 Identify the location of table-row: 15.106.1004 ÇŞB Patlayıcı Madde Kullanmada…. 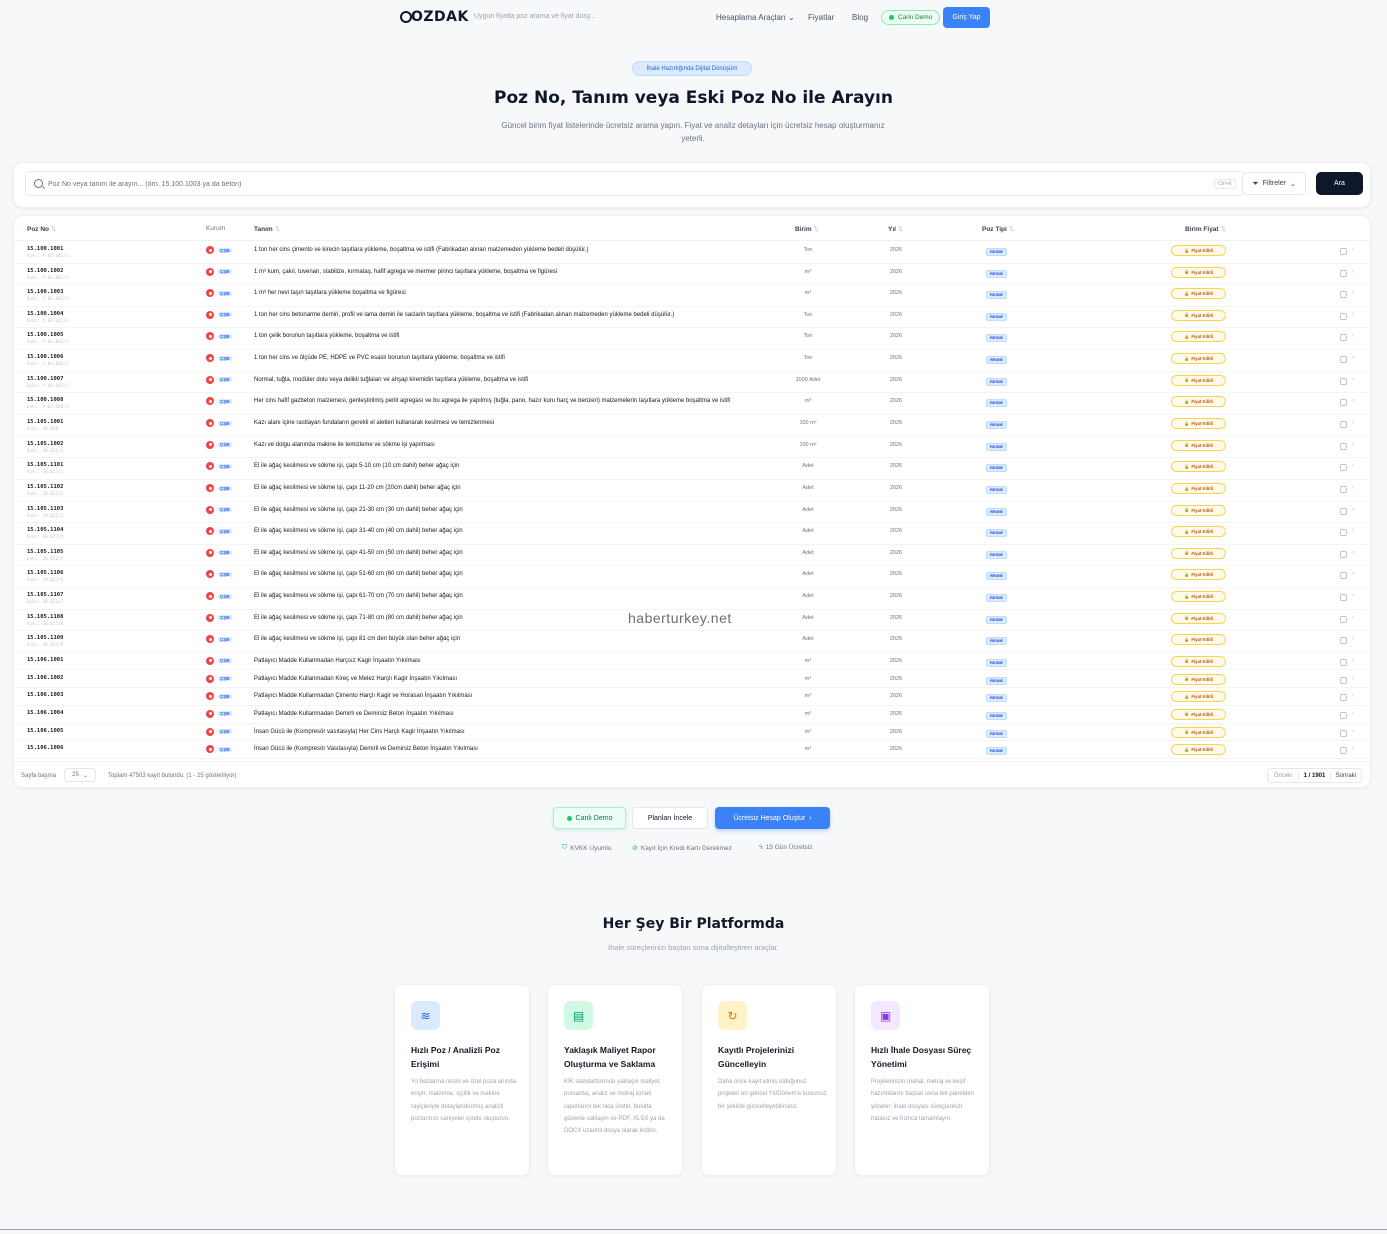
(692, 715).